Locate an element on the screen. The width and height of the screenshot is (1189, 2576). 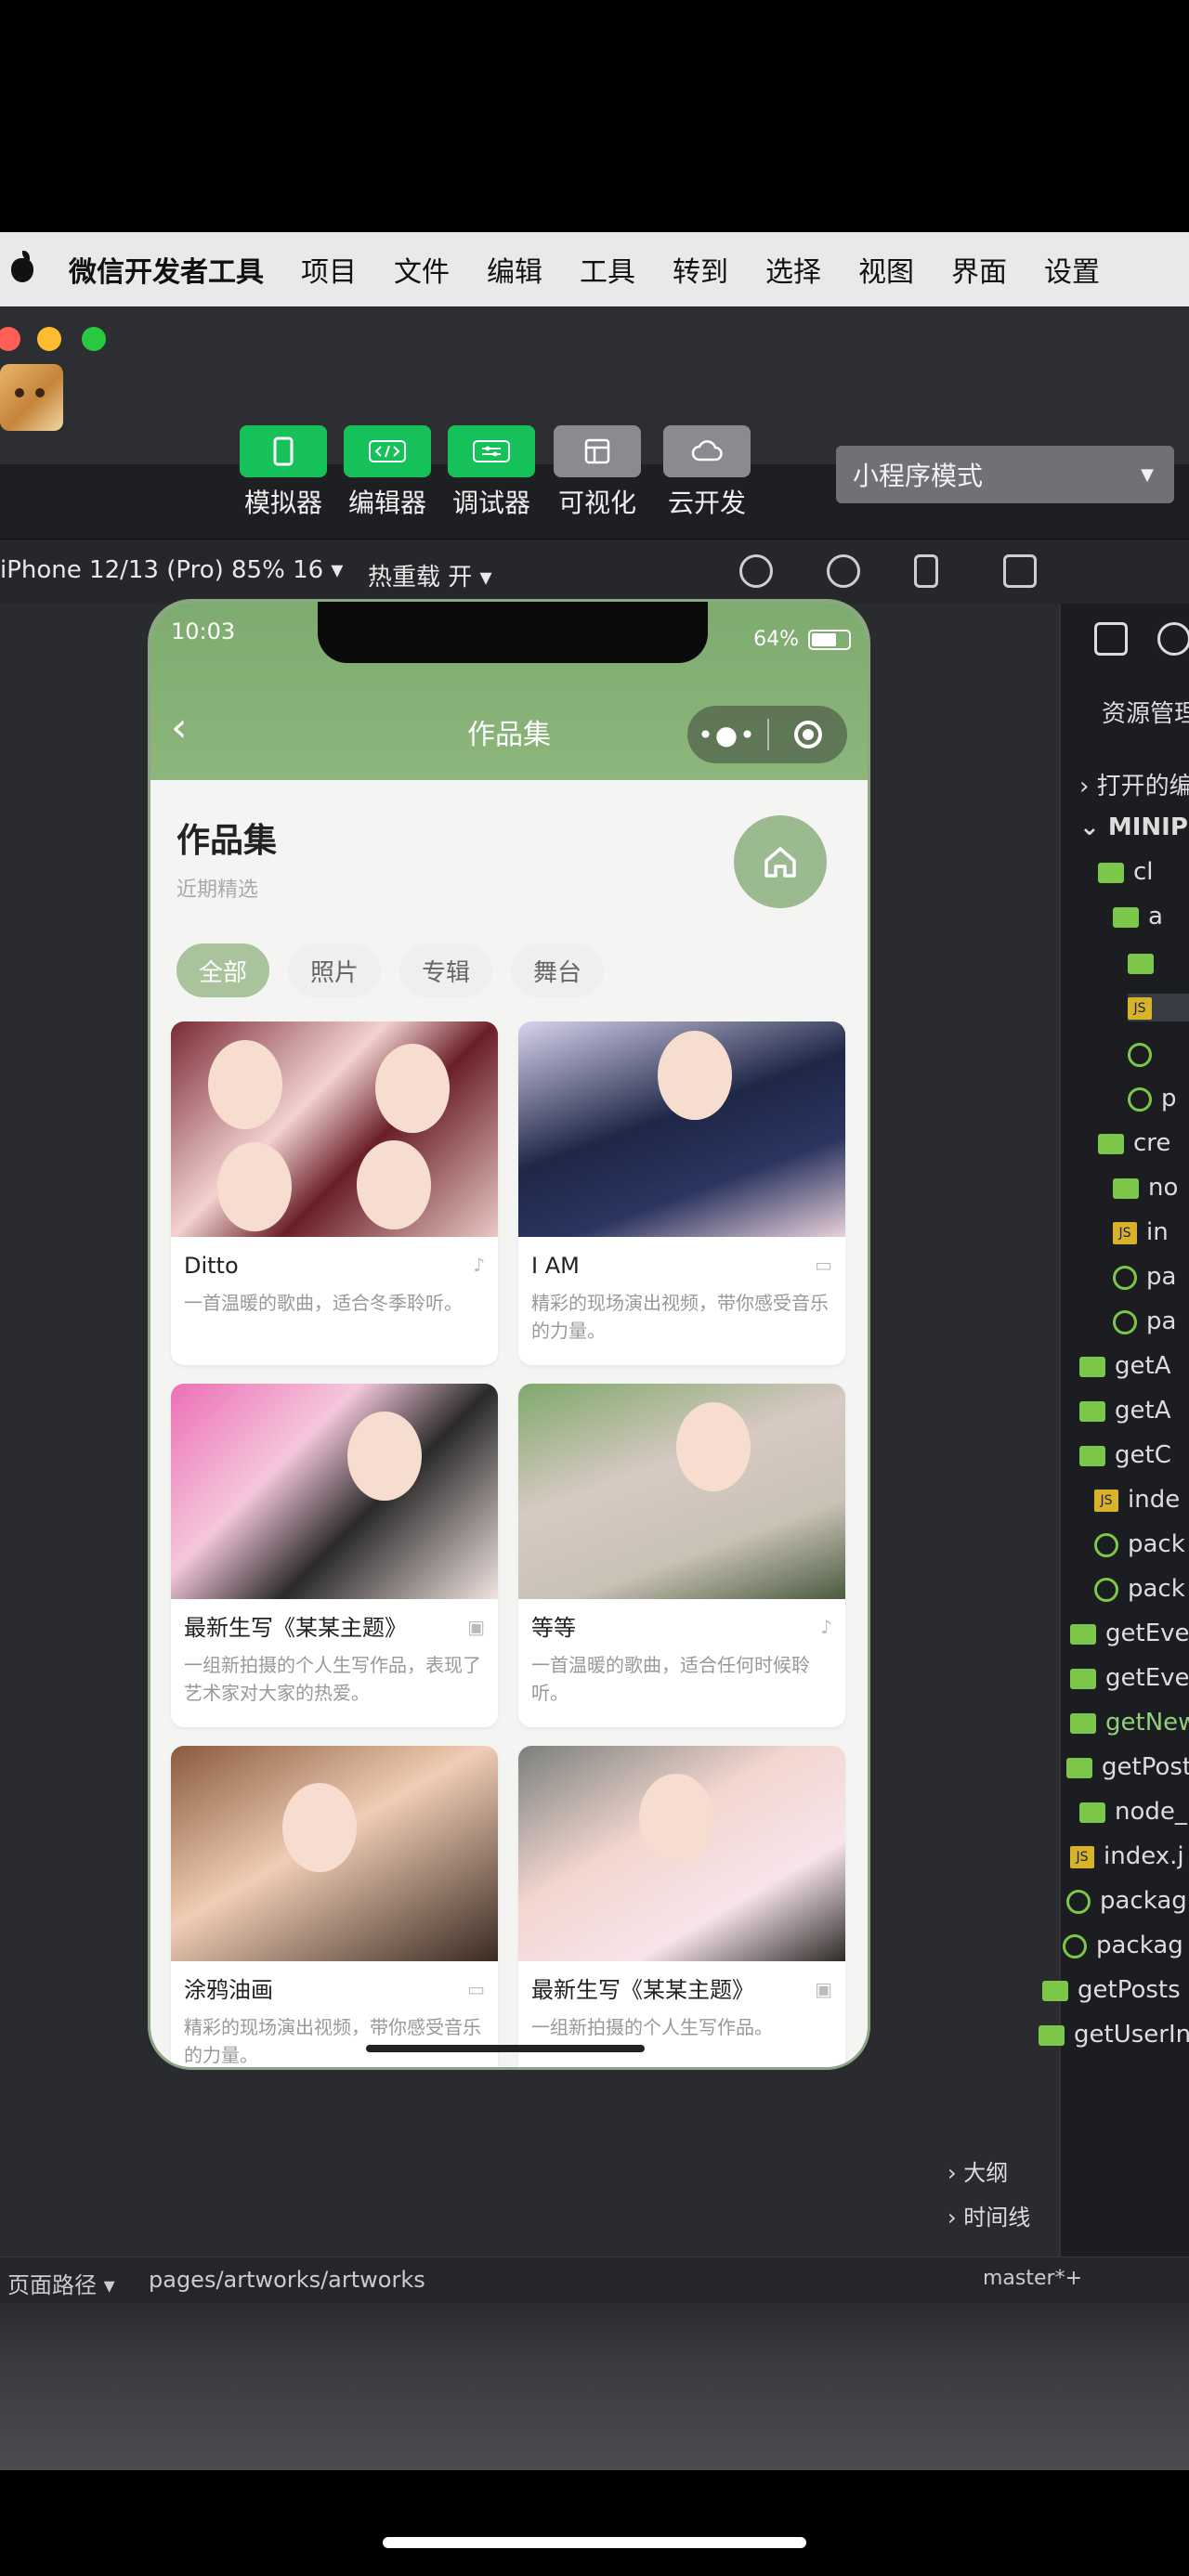
minimize-window-button is located at coordinates (49, 339).